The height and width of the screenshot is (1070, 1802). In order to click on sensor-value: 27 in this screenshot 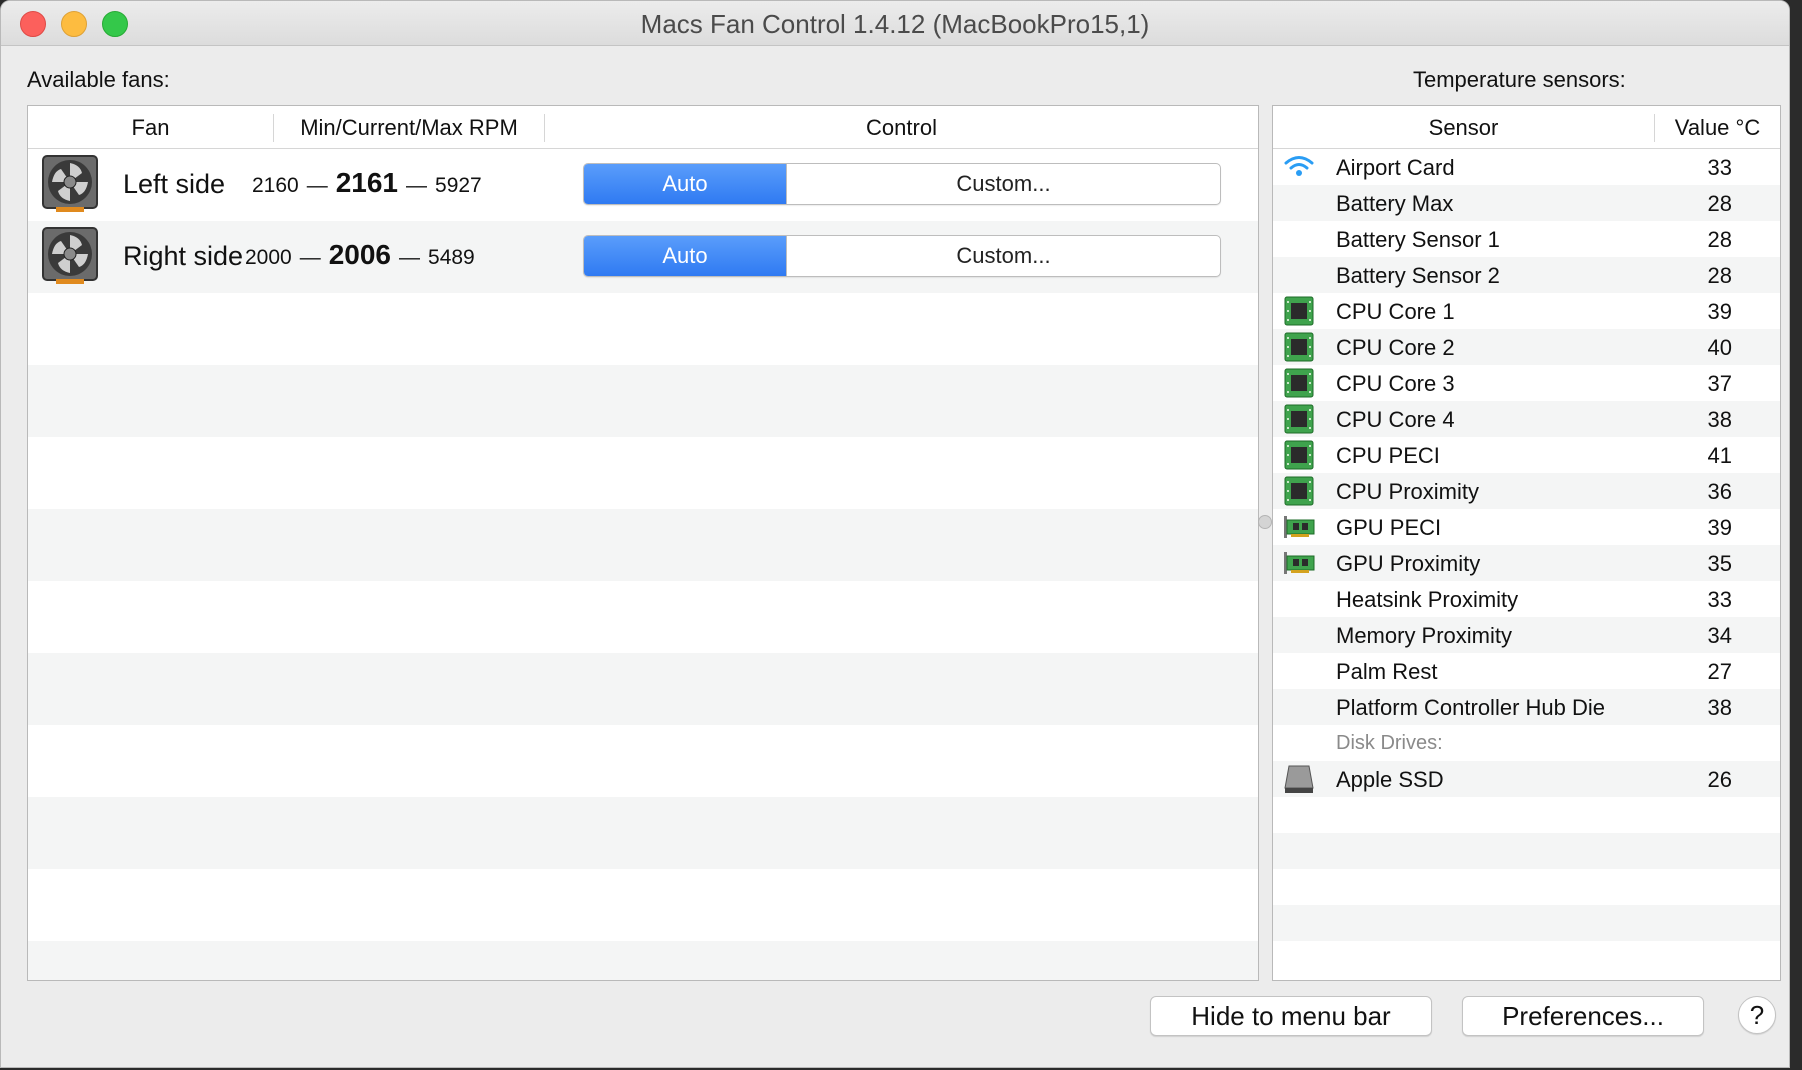, I will do `click(1719, 671)`.